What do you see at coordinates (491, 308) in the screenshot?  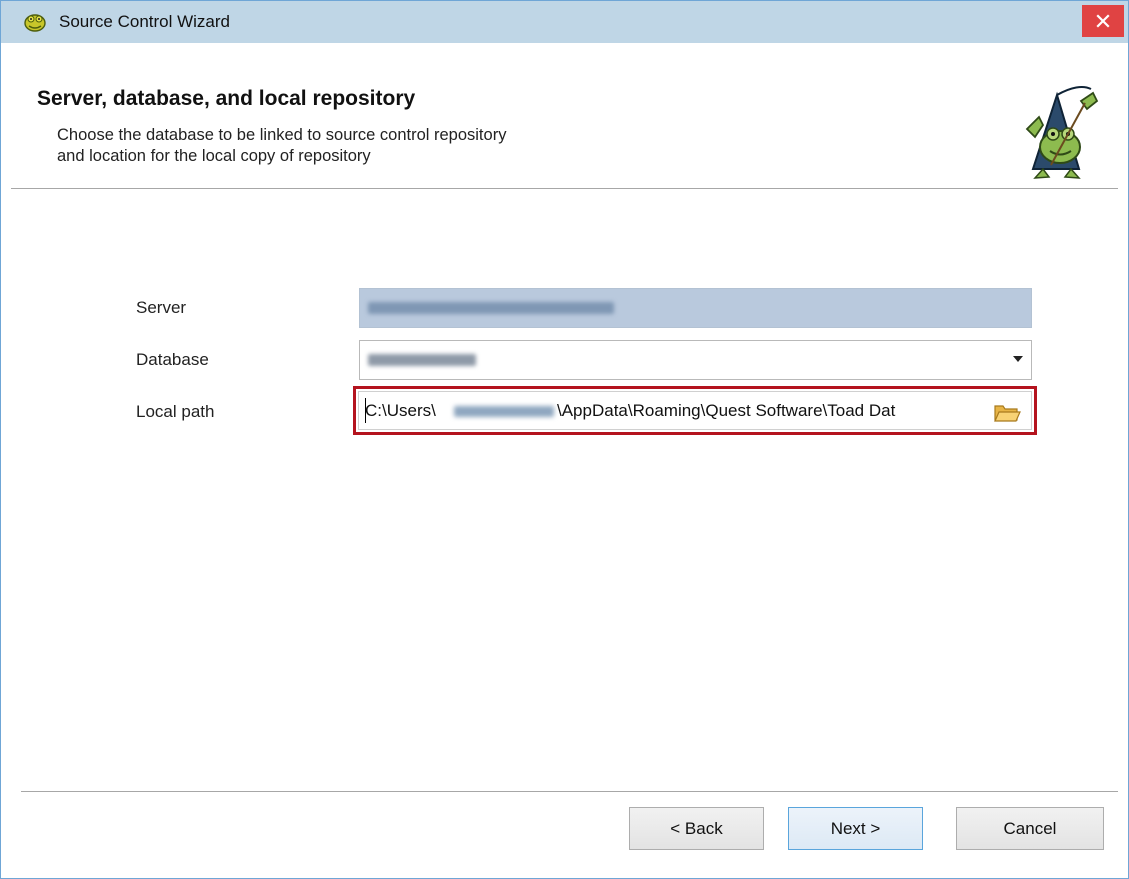 I see `redacted-server-value` at bounding box center [491, 308].